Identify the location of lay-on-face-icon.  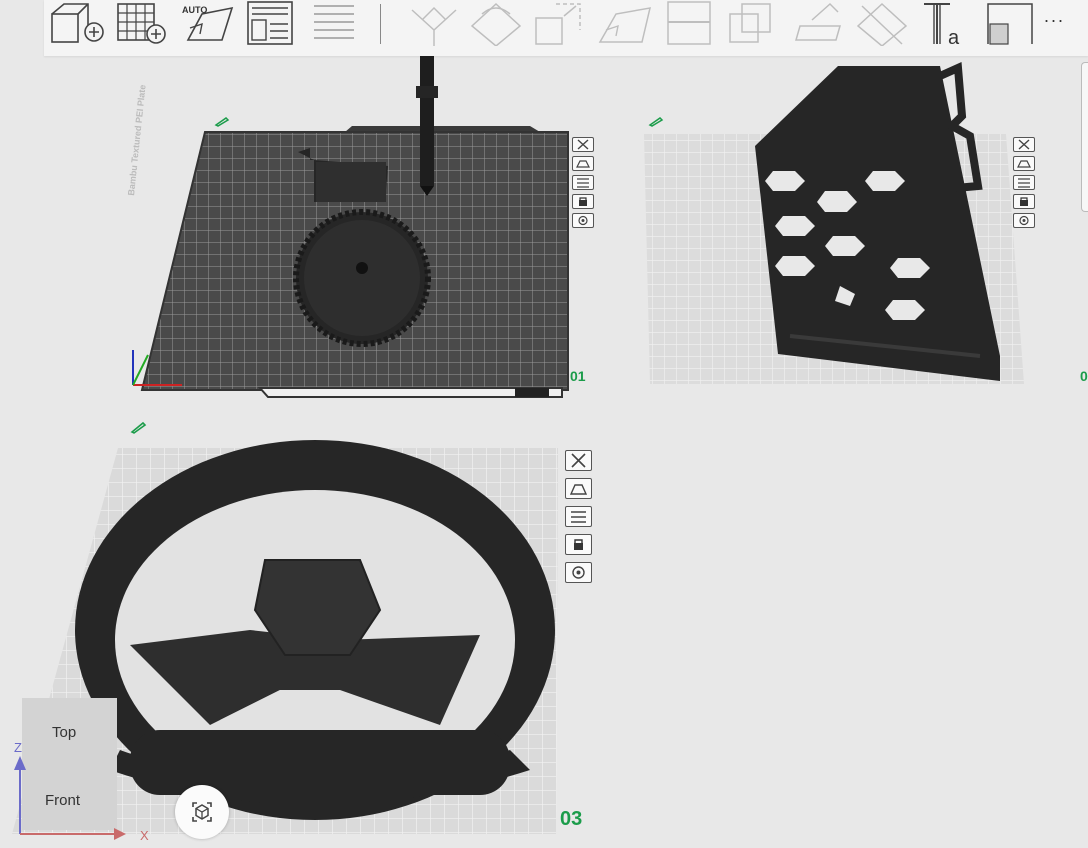
(624, 25).